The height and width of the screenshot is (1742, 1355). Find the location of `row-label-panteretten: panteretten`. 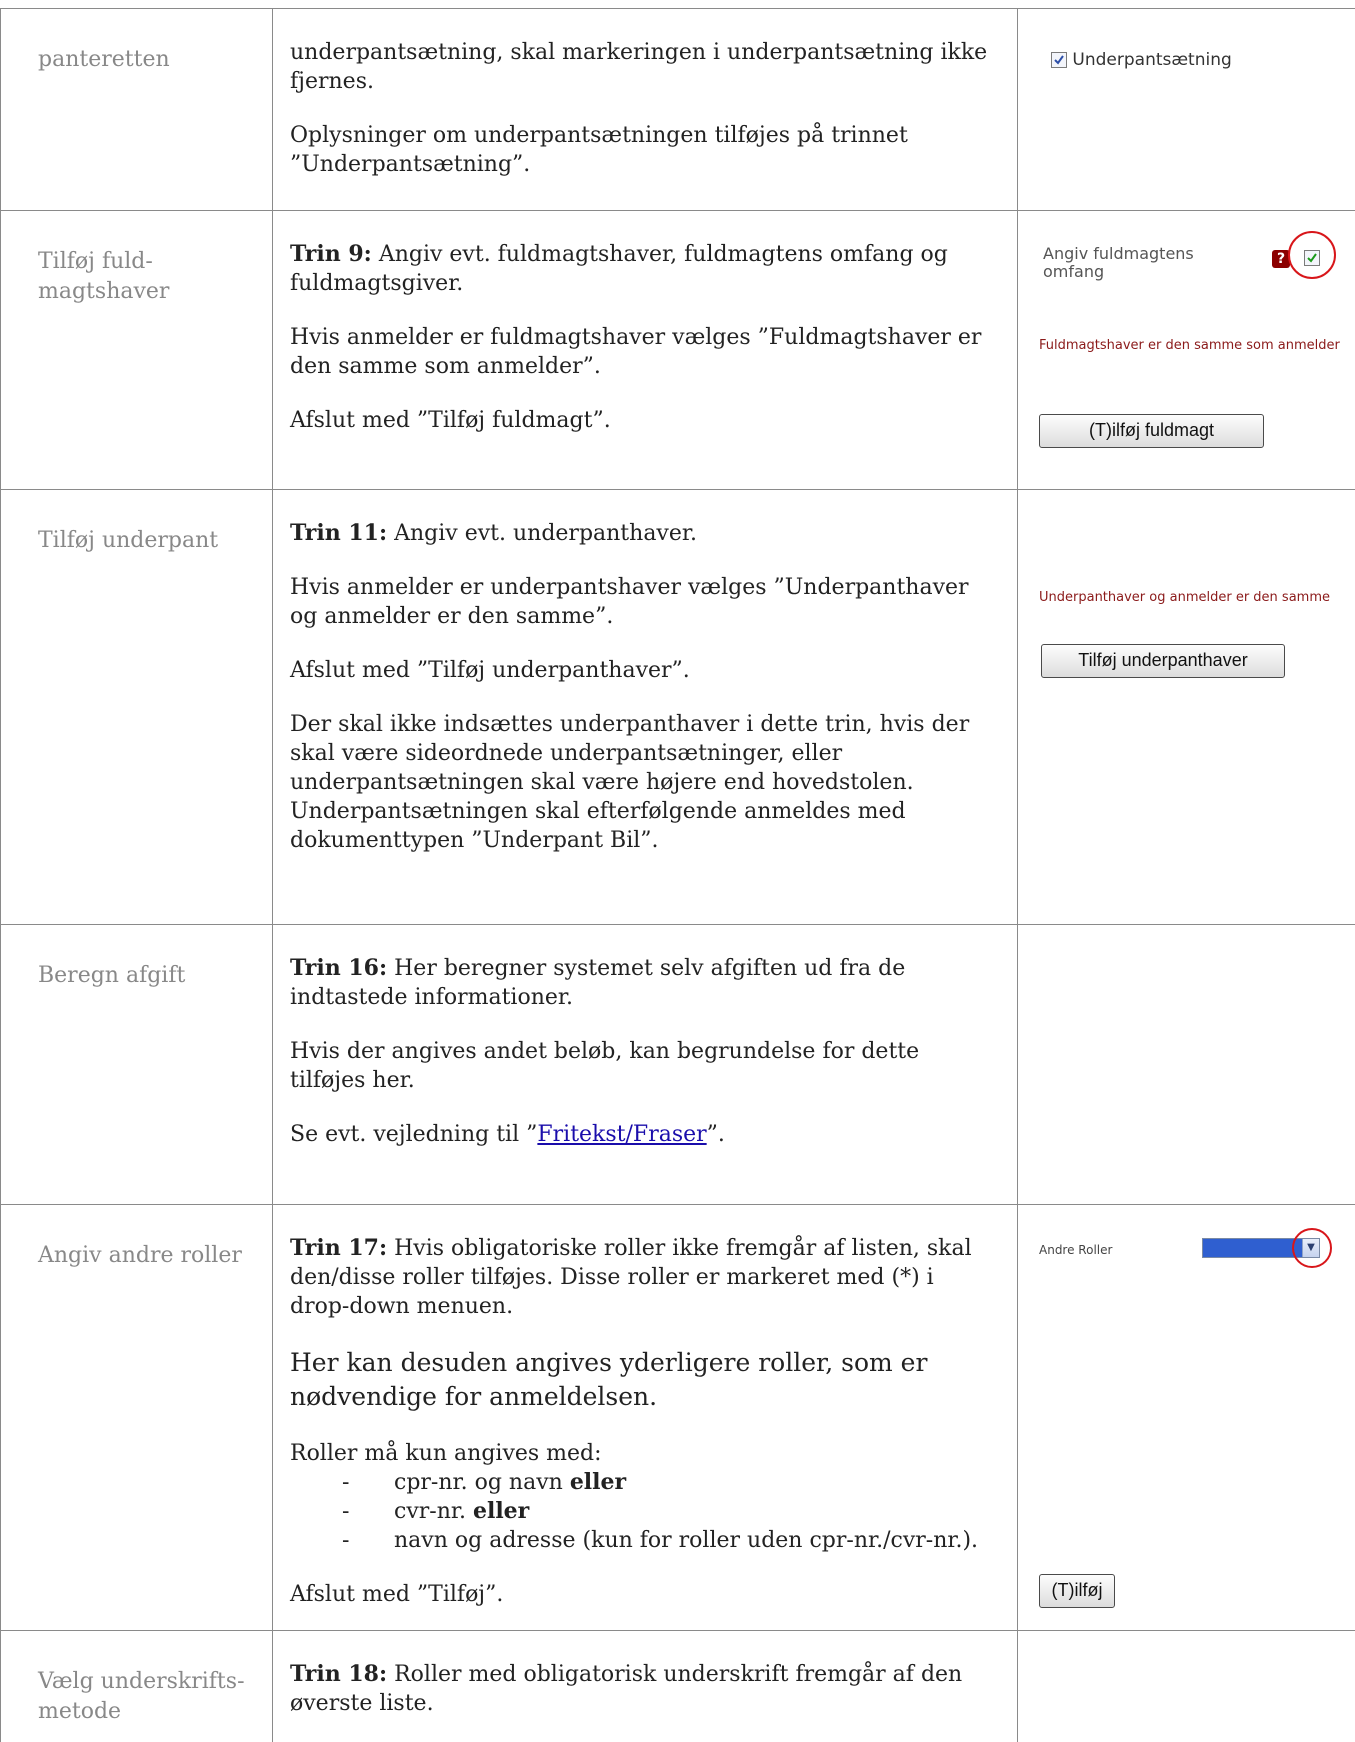

row-label-panteretten: panteretten is located at coordinates (136, 109).